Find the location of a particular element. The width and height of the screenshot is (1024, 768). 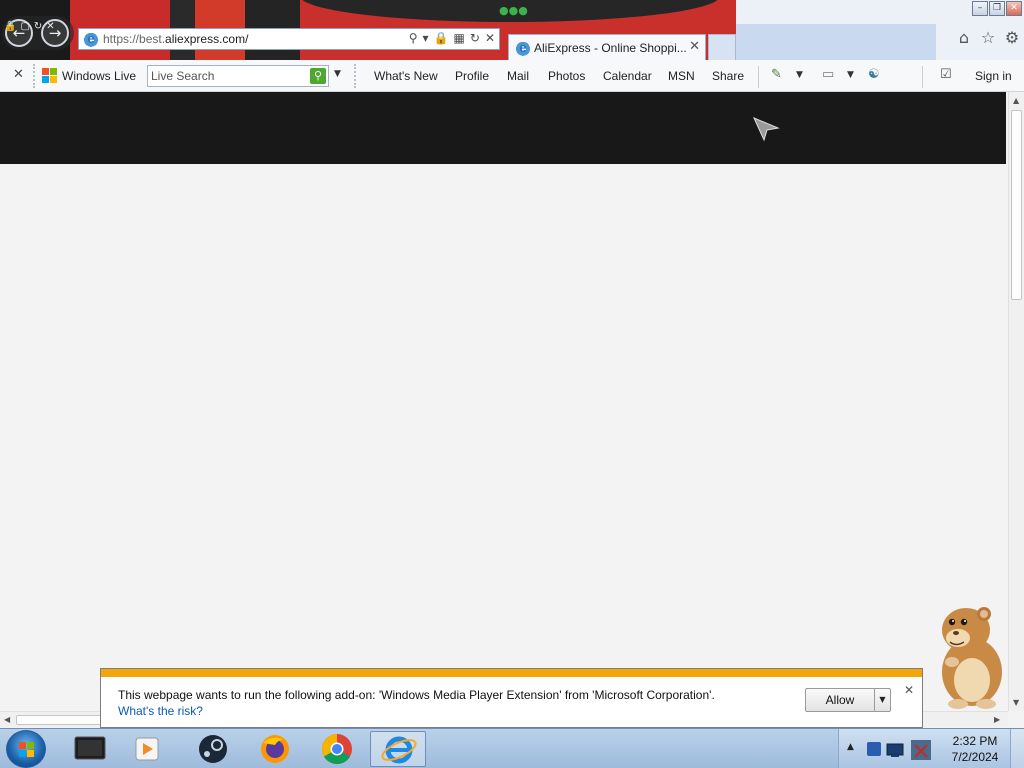

clock-date: 7/2/2024 is located at coordinates (975, 757).